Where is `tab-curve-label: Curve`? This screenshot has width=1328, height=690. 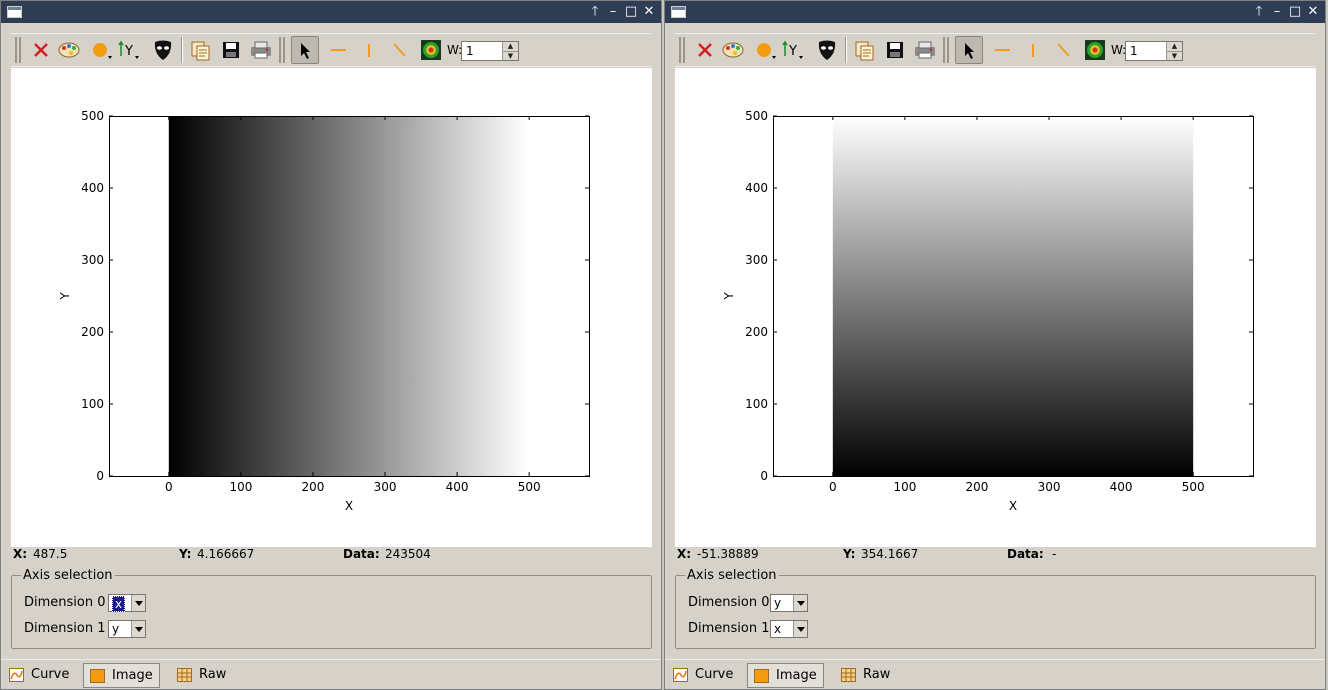 tab-curve-label: Curve is located at coordinates (50, 674).